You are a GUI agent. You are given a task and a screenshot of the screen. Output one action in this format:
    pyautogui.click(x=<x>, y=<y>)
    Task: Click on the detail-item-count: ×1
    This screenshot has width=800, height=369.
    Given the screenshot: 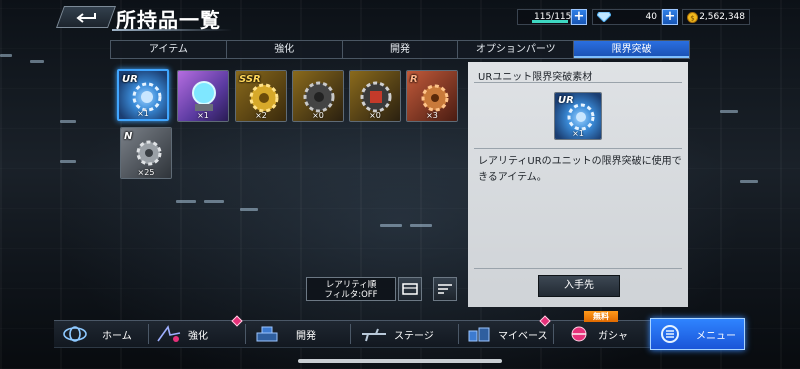 What is the action you would take?
    pyautogui.click(x=578, y=133)
    